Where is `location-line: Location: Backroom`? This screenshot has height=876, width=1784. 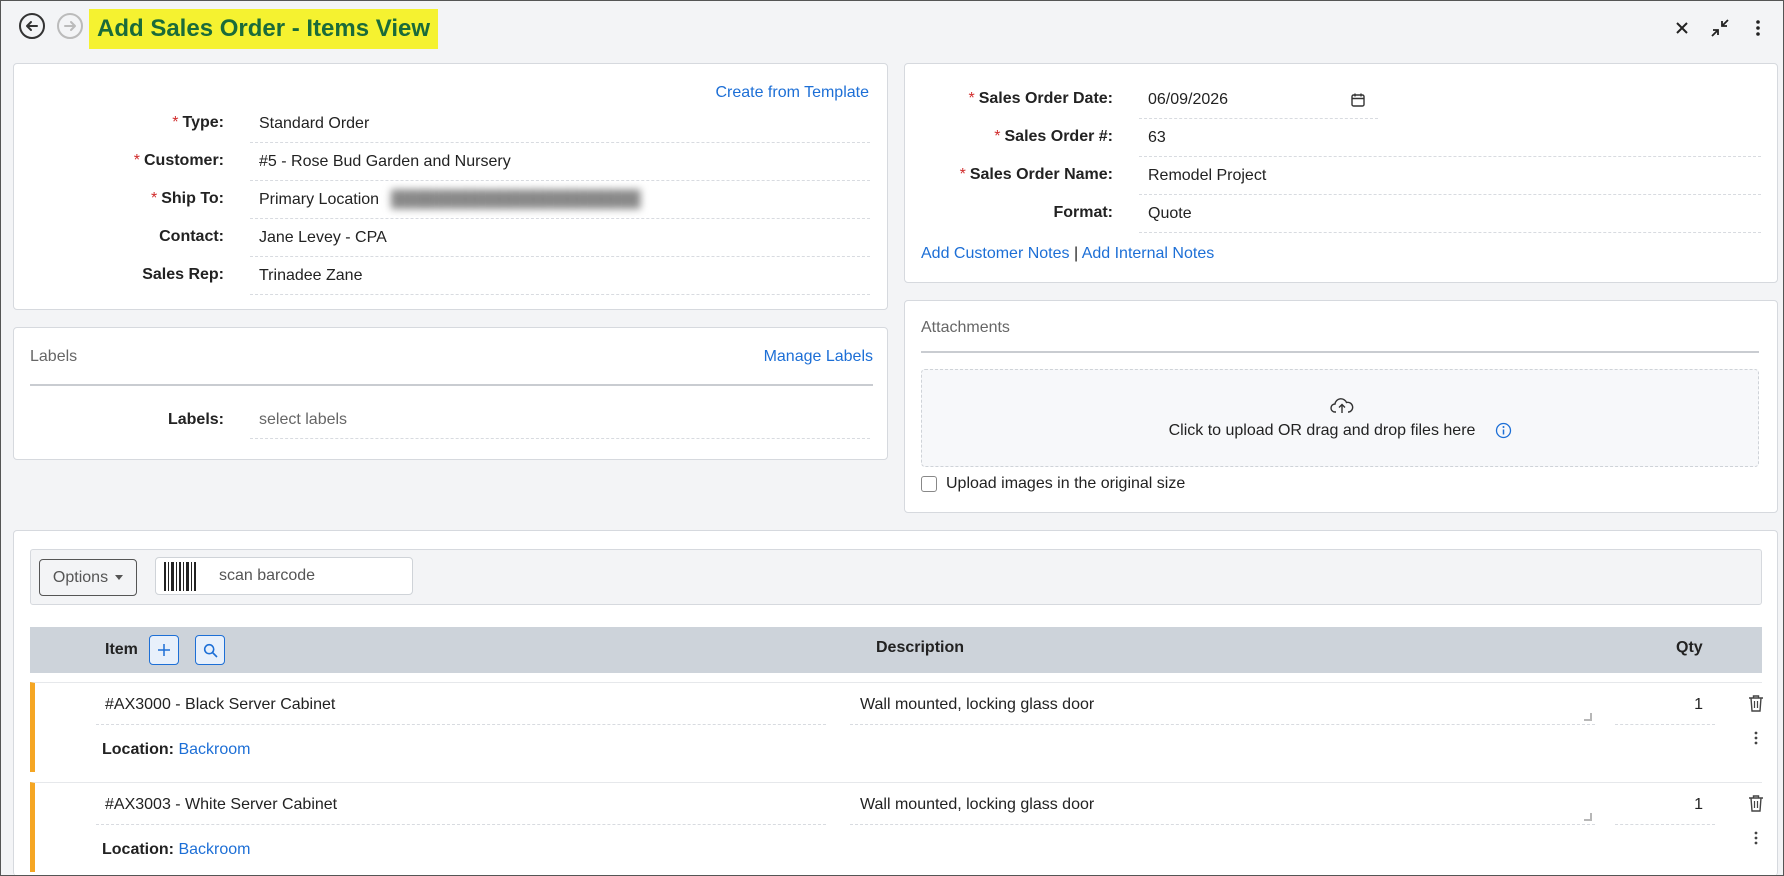 location-line: Location: Backroom is located at coordinates (176, 750).